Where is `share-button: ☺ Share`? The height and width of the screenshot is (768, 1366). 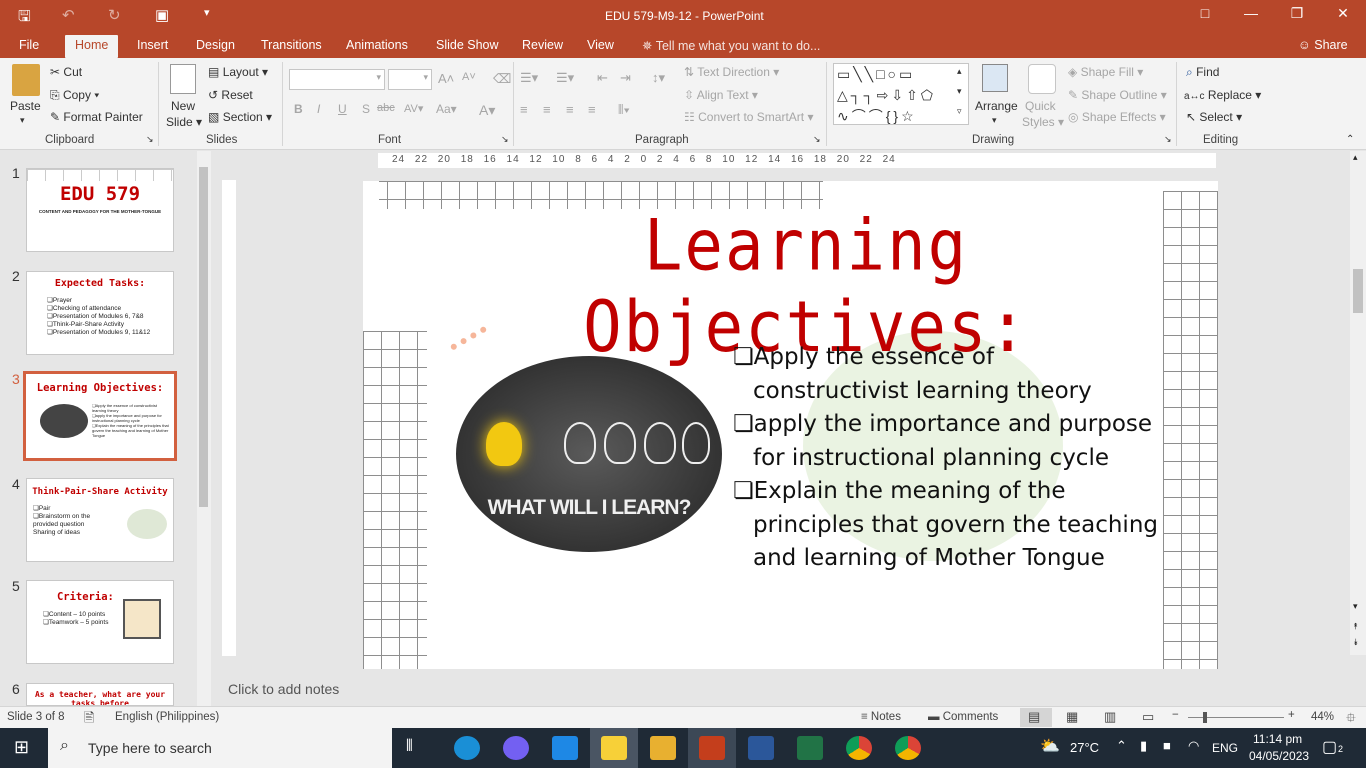 share-button: ☺ Share is located at coordinates (1323, 45).